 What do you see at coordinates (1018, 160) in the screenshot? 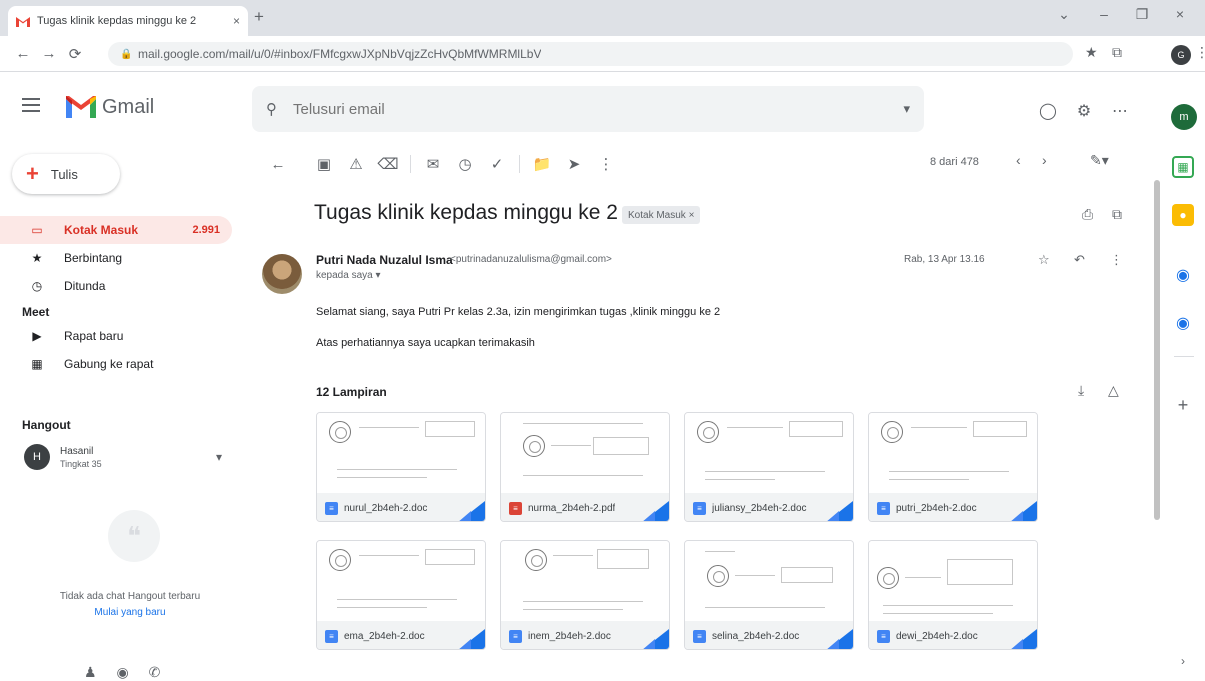
I see `prev-message-button: ‹` at bounding box center [1018, 160].